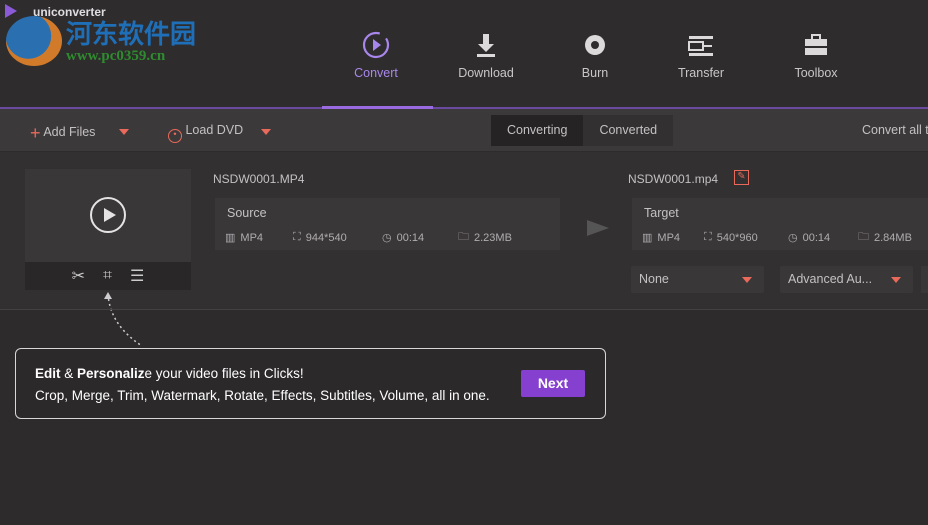 The image size is (928, 525). What do you see at coordinates (259, 179) in the screenshot?
I see `source-filename: NSDW0001.MP4` at bounding box center [259, 179].